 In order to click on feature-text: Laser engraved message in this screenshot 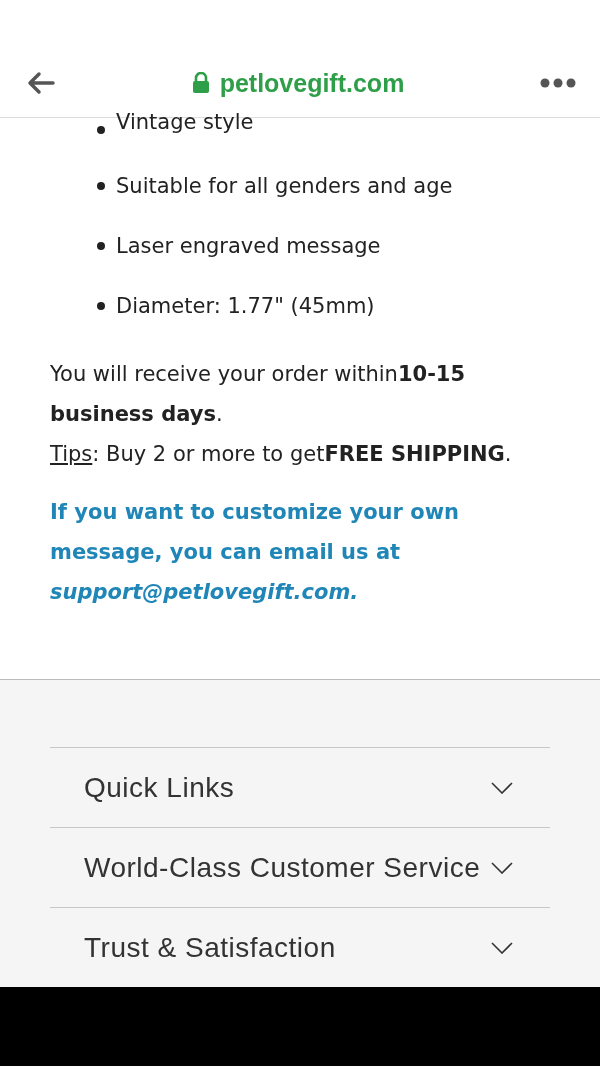, I will do `click(248, 246)`.